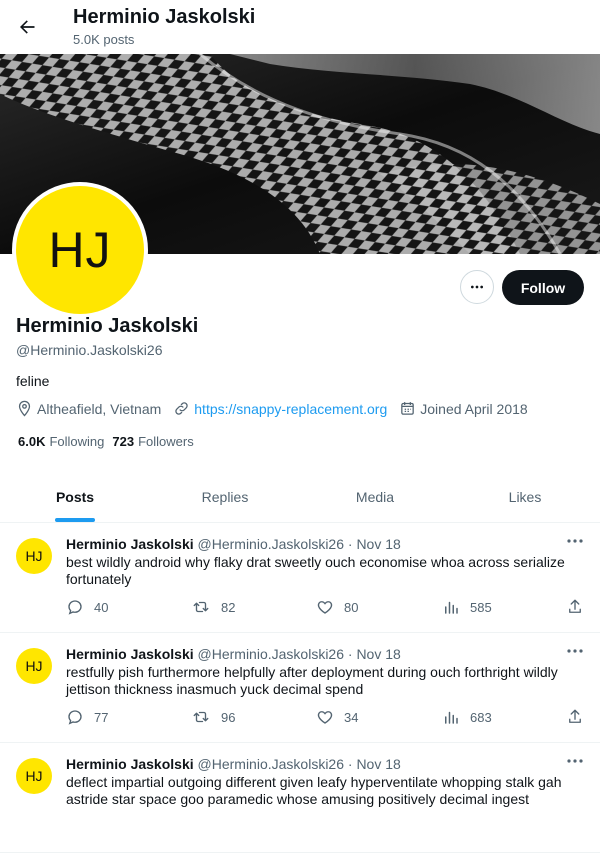 Image resolution: width=600 pixels, height=853 pixels. What do you see at coordinates (33, 381) in the screenshot?
I see `profile-bio: feline` at bounding box center [33, 381].